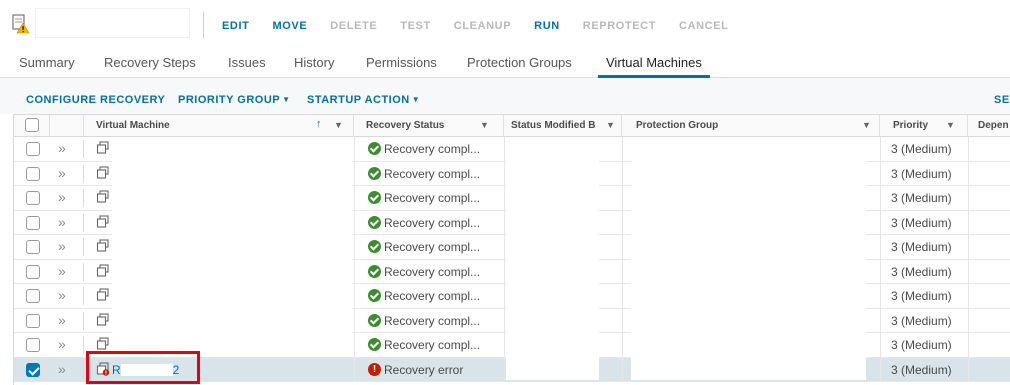 Image resolution: width=1010 pixels, height=385 pixels. What do you see at coordinates (553, 125) in the screenshot?
I see `header-status-modified-label: Status Modified B` at bounding box center [553, 125].